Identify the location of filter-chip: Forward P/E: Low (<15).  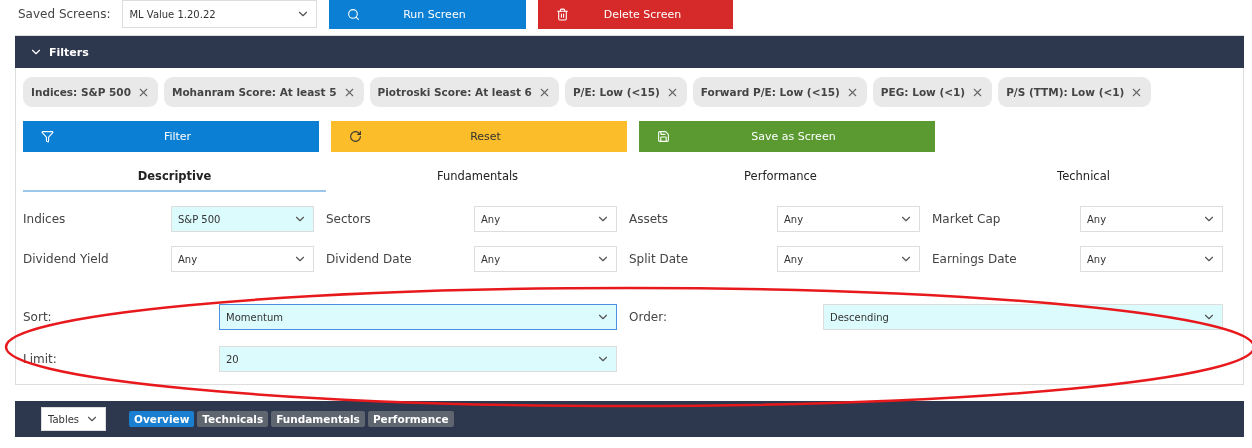
(779, 92).